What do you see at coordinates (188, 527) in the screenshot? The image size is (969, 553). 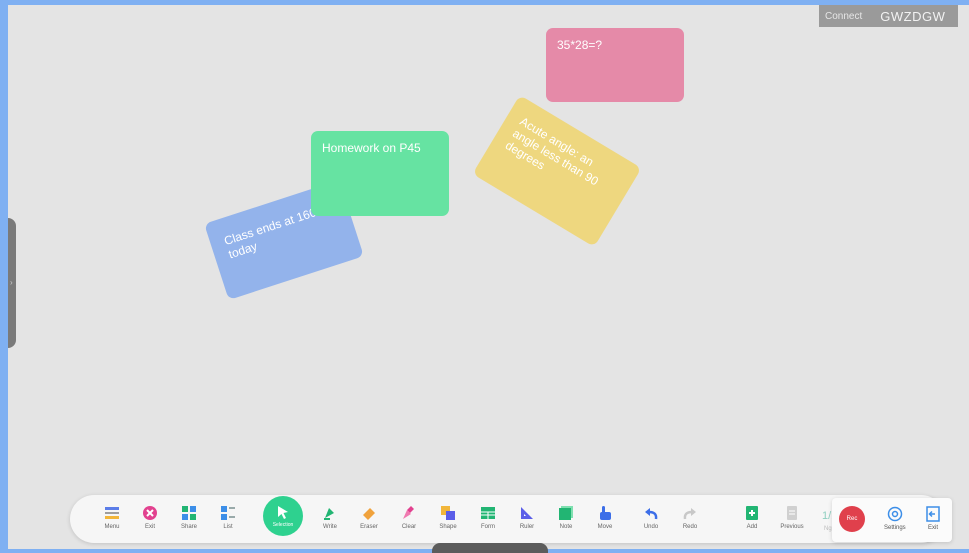 I see `share-label: Share` at bounding box center [188, 527].